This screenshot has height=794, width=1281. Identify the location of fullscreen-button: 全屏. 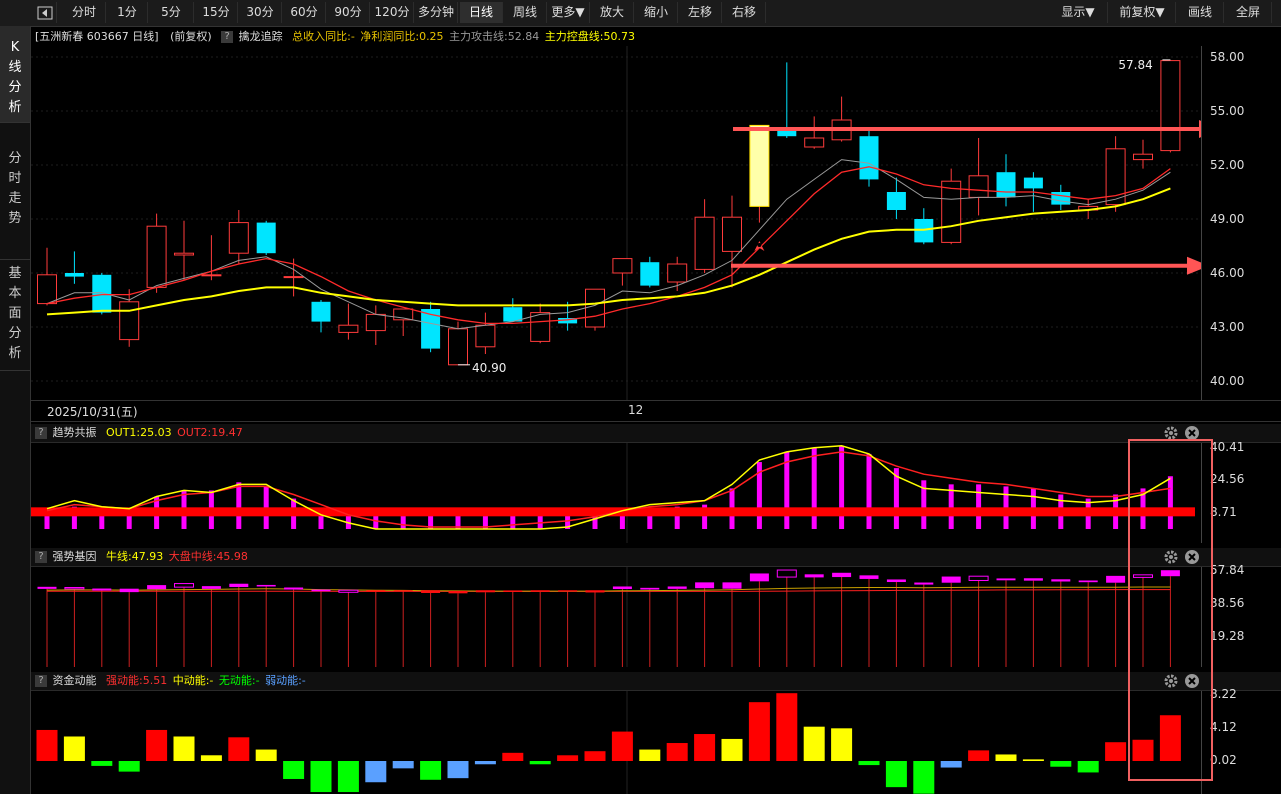
(1248, 12).